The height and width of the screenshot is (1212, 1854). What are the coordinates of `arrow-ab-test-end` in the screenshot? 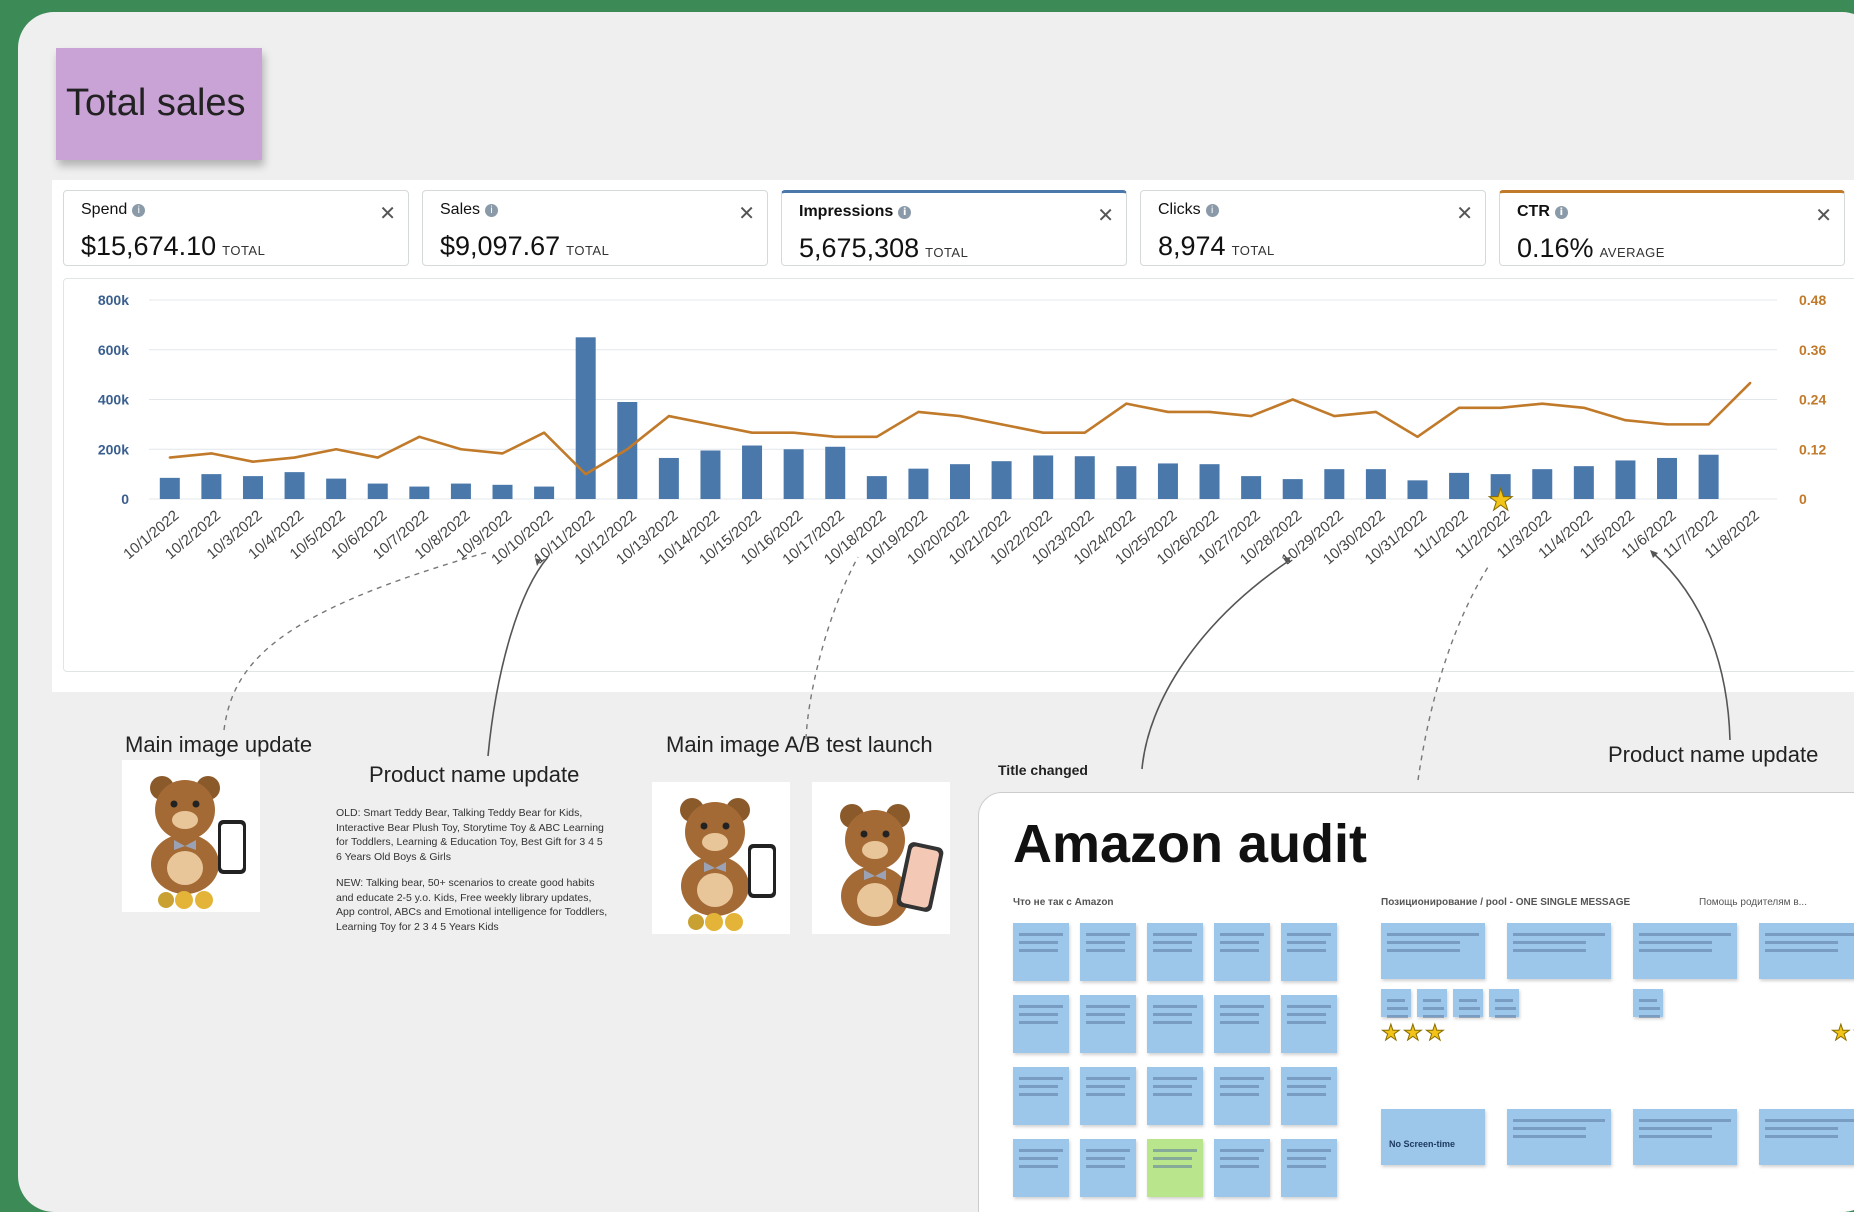 It's located at (1453, 673).